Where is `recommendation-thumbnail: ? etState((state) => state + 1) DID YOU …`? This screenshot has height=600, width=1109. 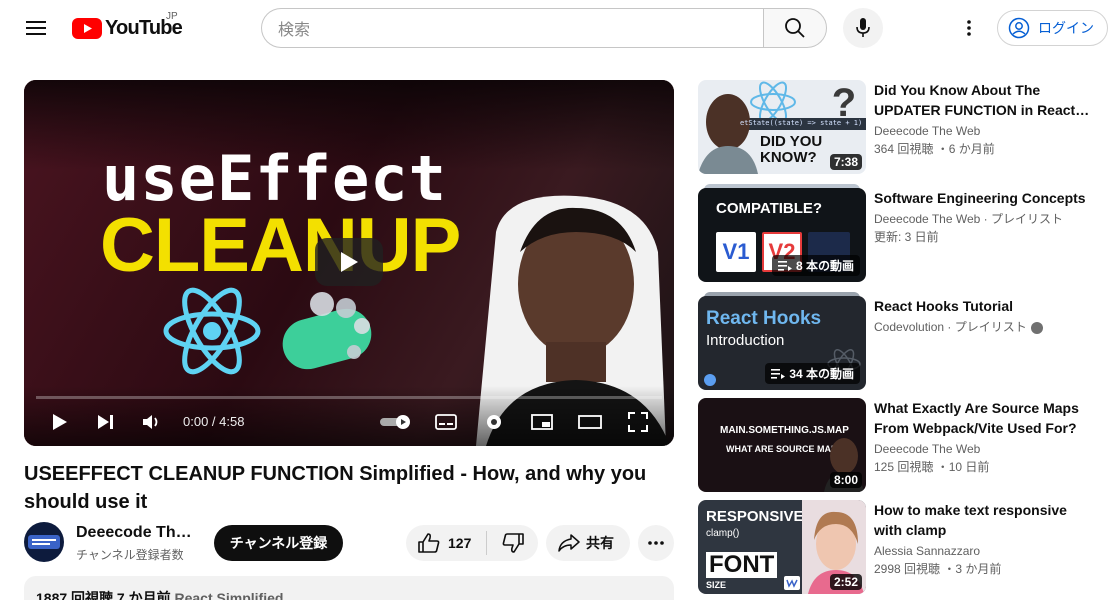 recommendation-thumbnail: ? etState((state) => state + 1) DID YOU … is located at coordinates (782, 127).